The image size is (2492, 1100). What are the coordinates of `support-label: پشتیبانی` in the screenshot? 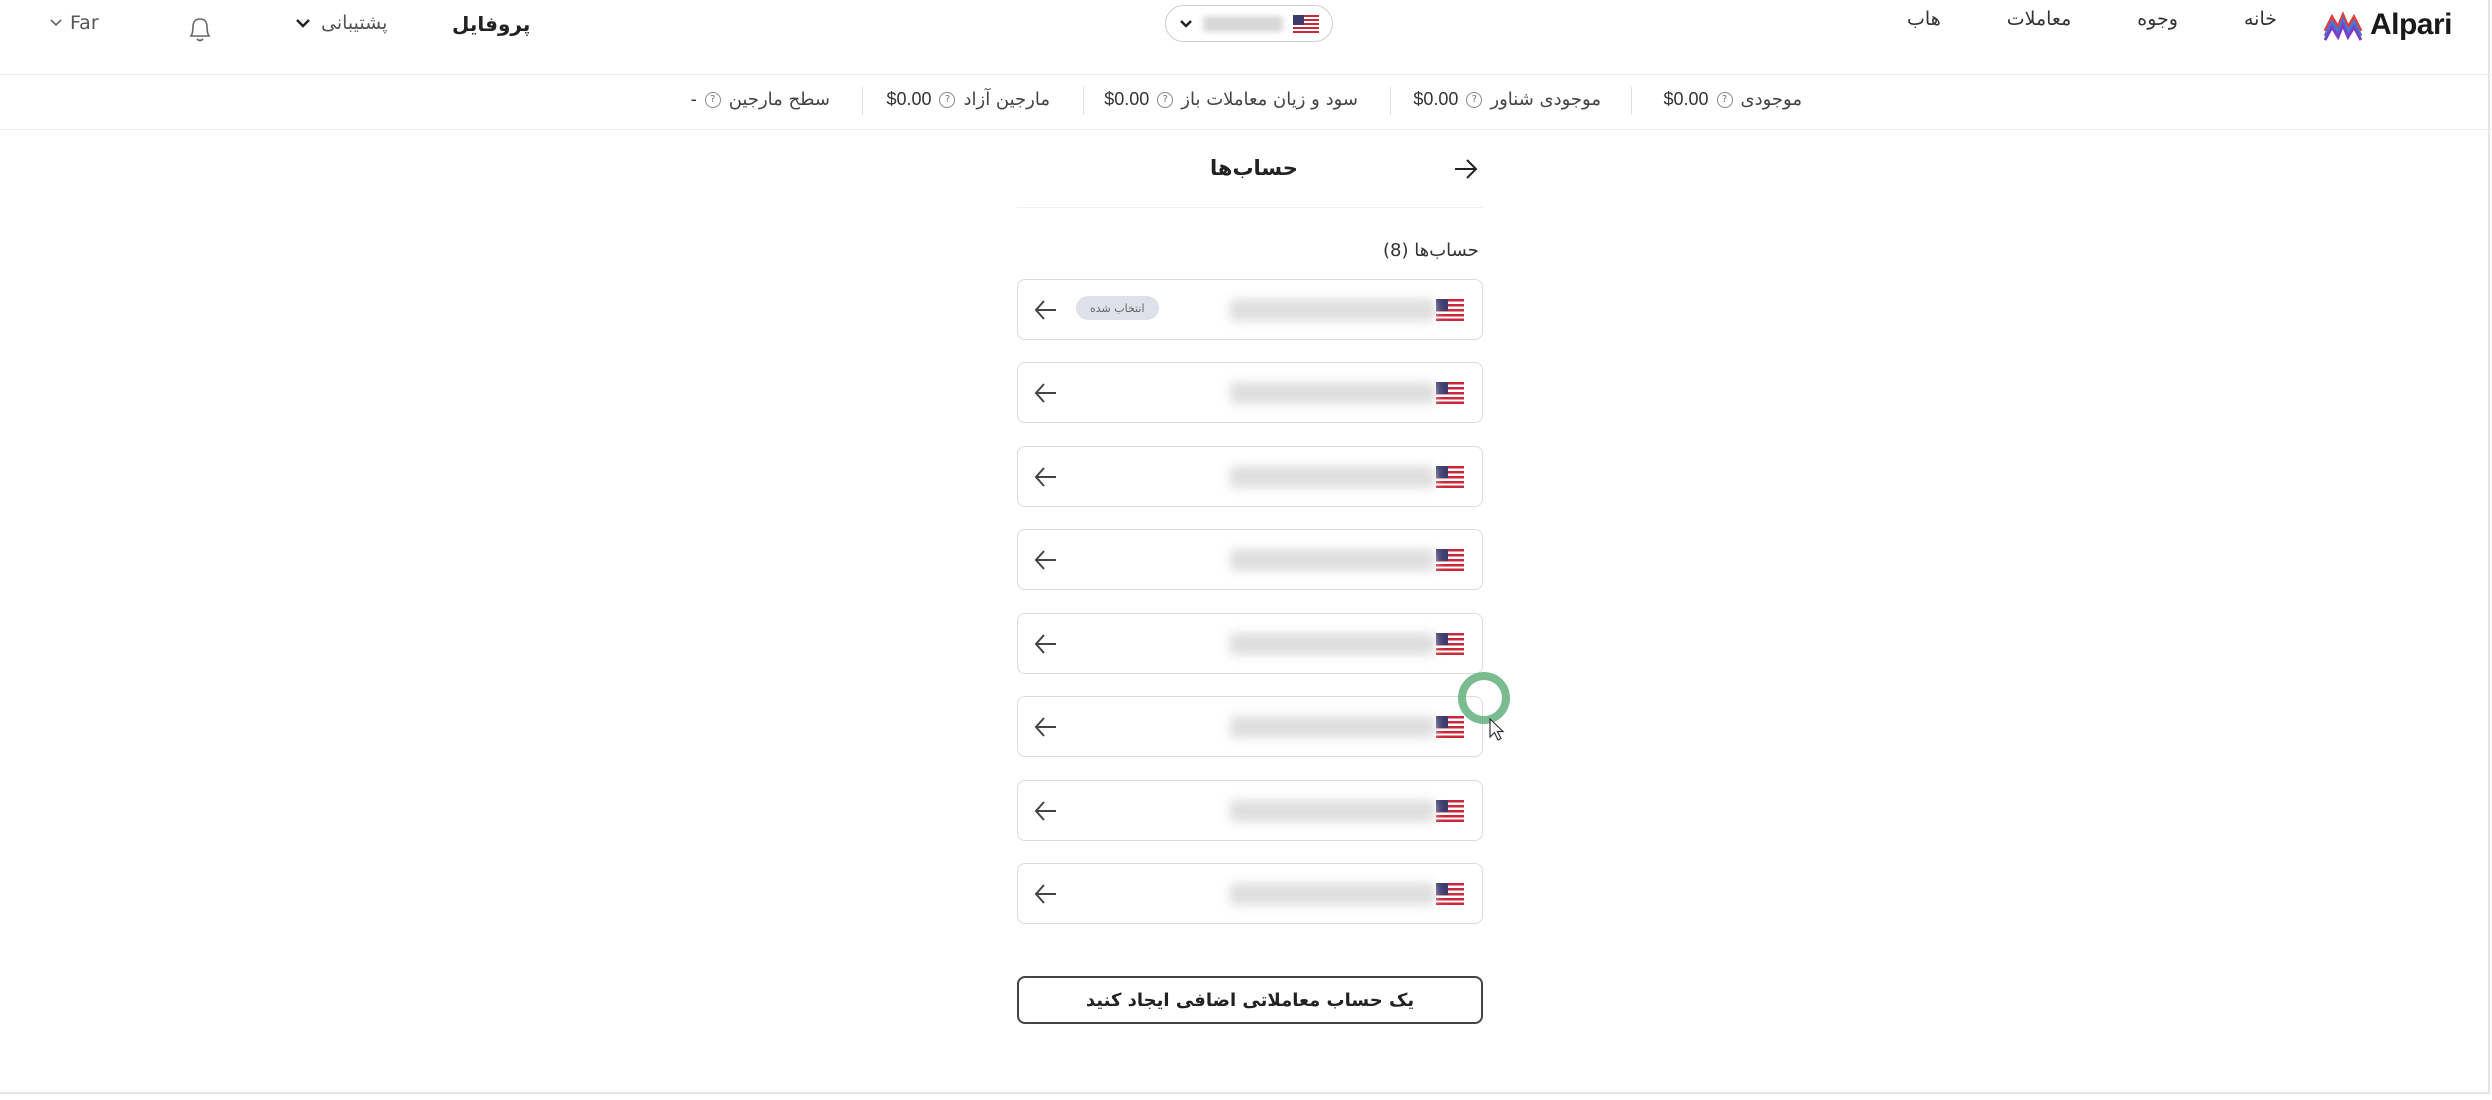 It's located at (354, 23).